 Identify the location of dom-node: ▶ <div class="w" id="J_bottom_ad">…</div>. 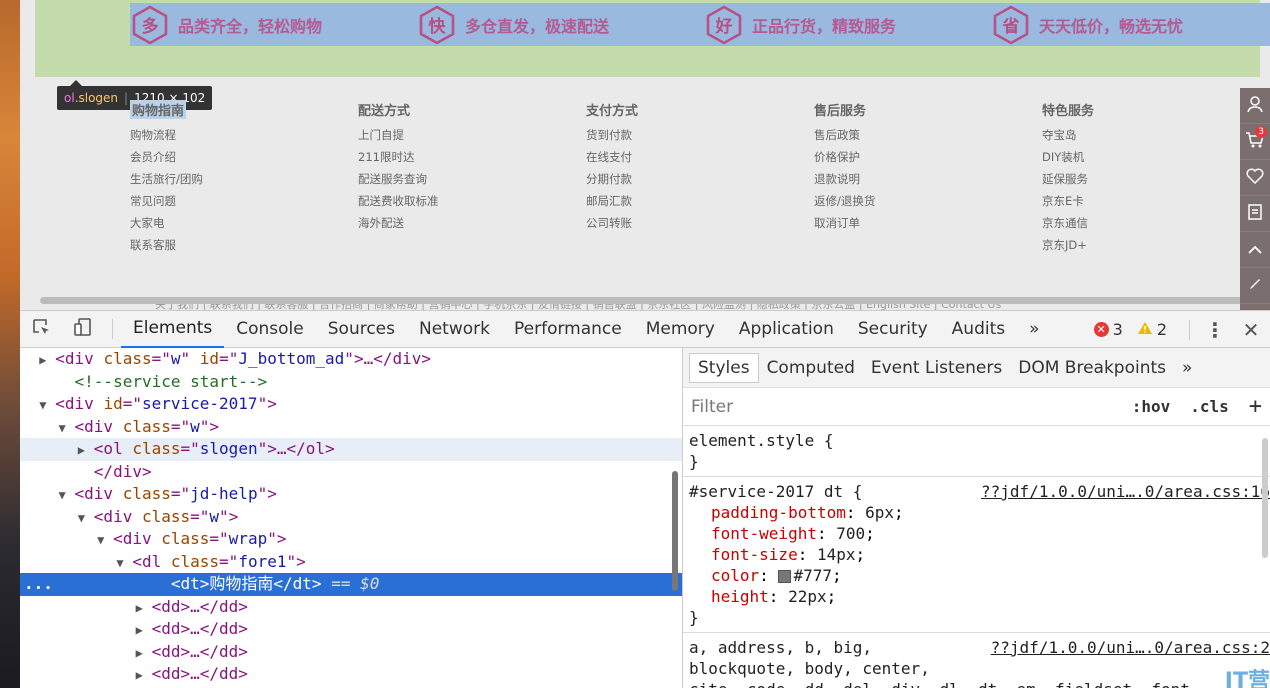
(351, 359).